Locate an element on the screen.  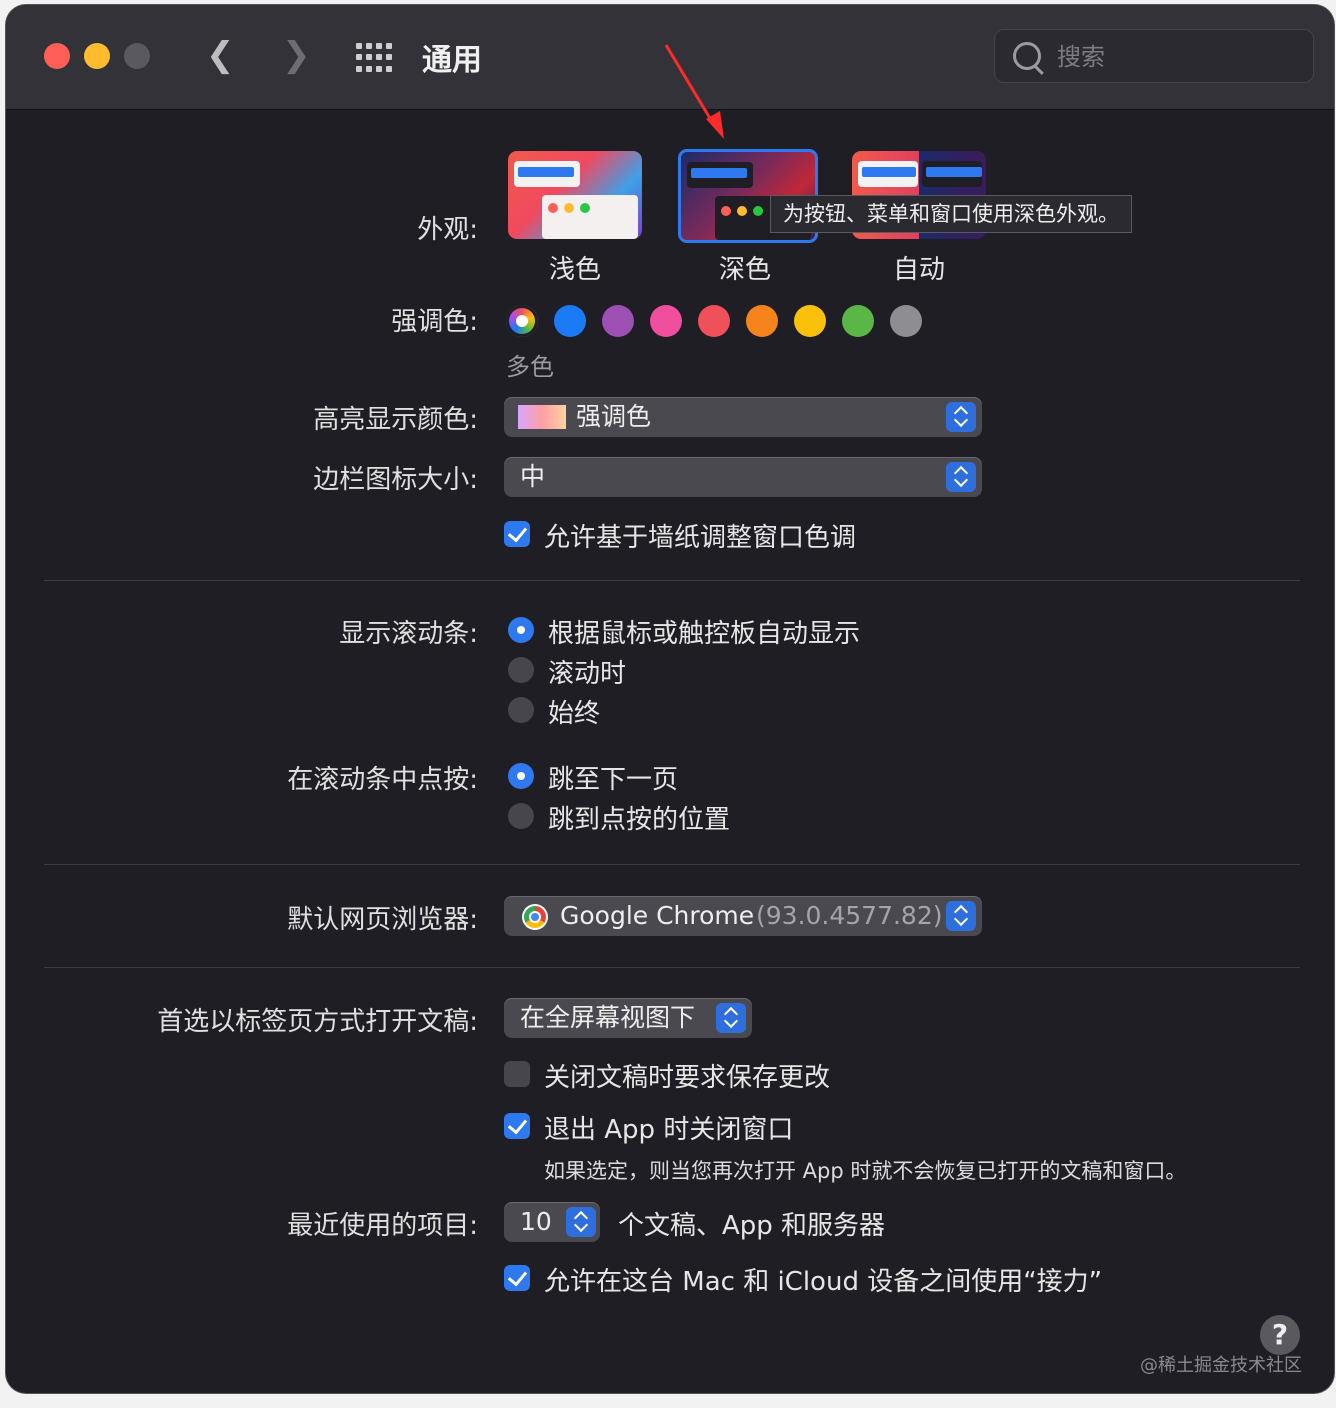
accent-red-swatch is located at coordinates (714, 321).